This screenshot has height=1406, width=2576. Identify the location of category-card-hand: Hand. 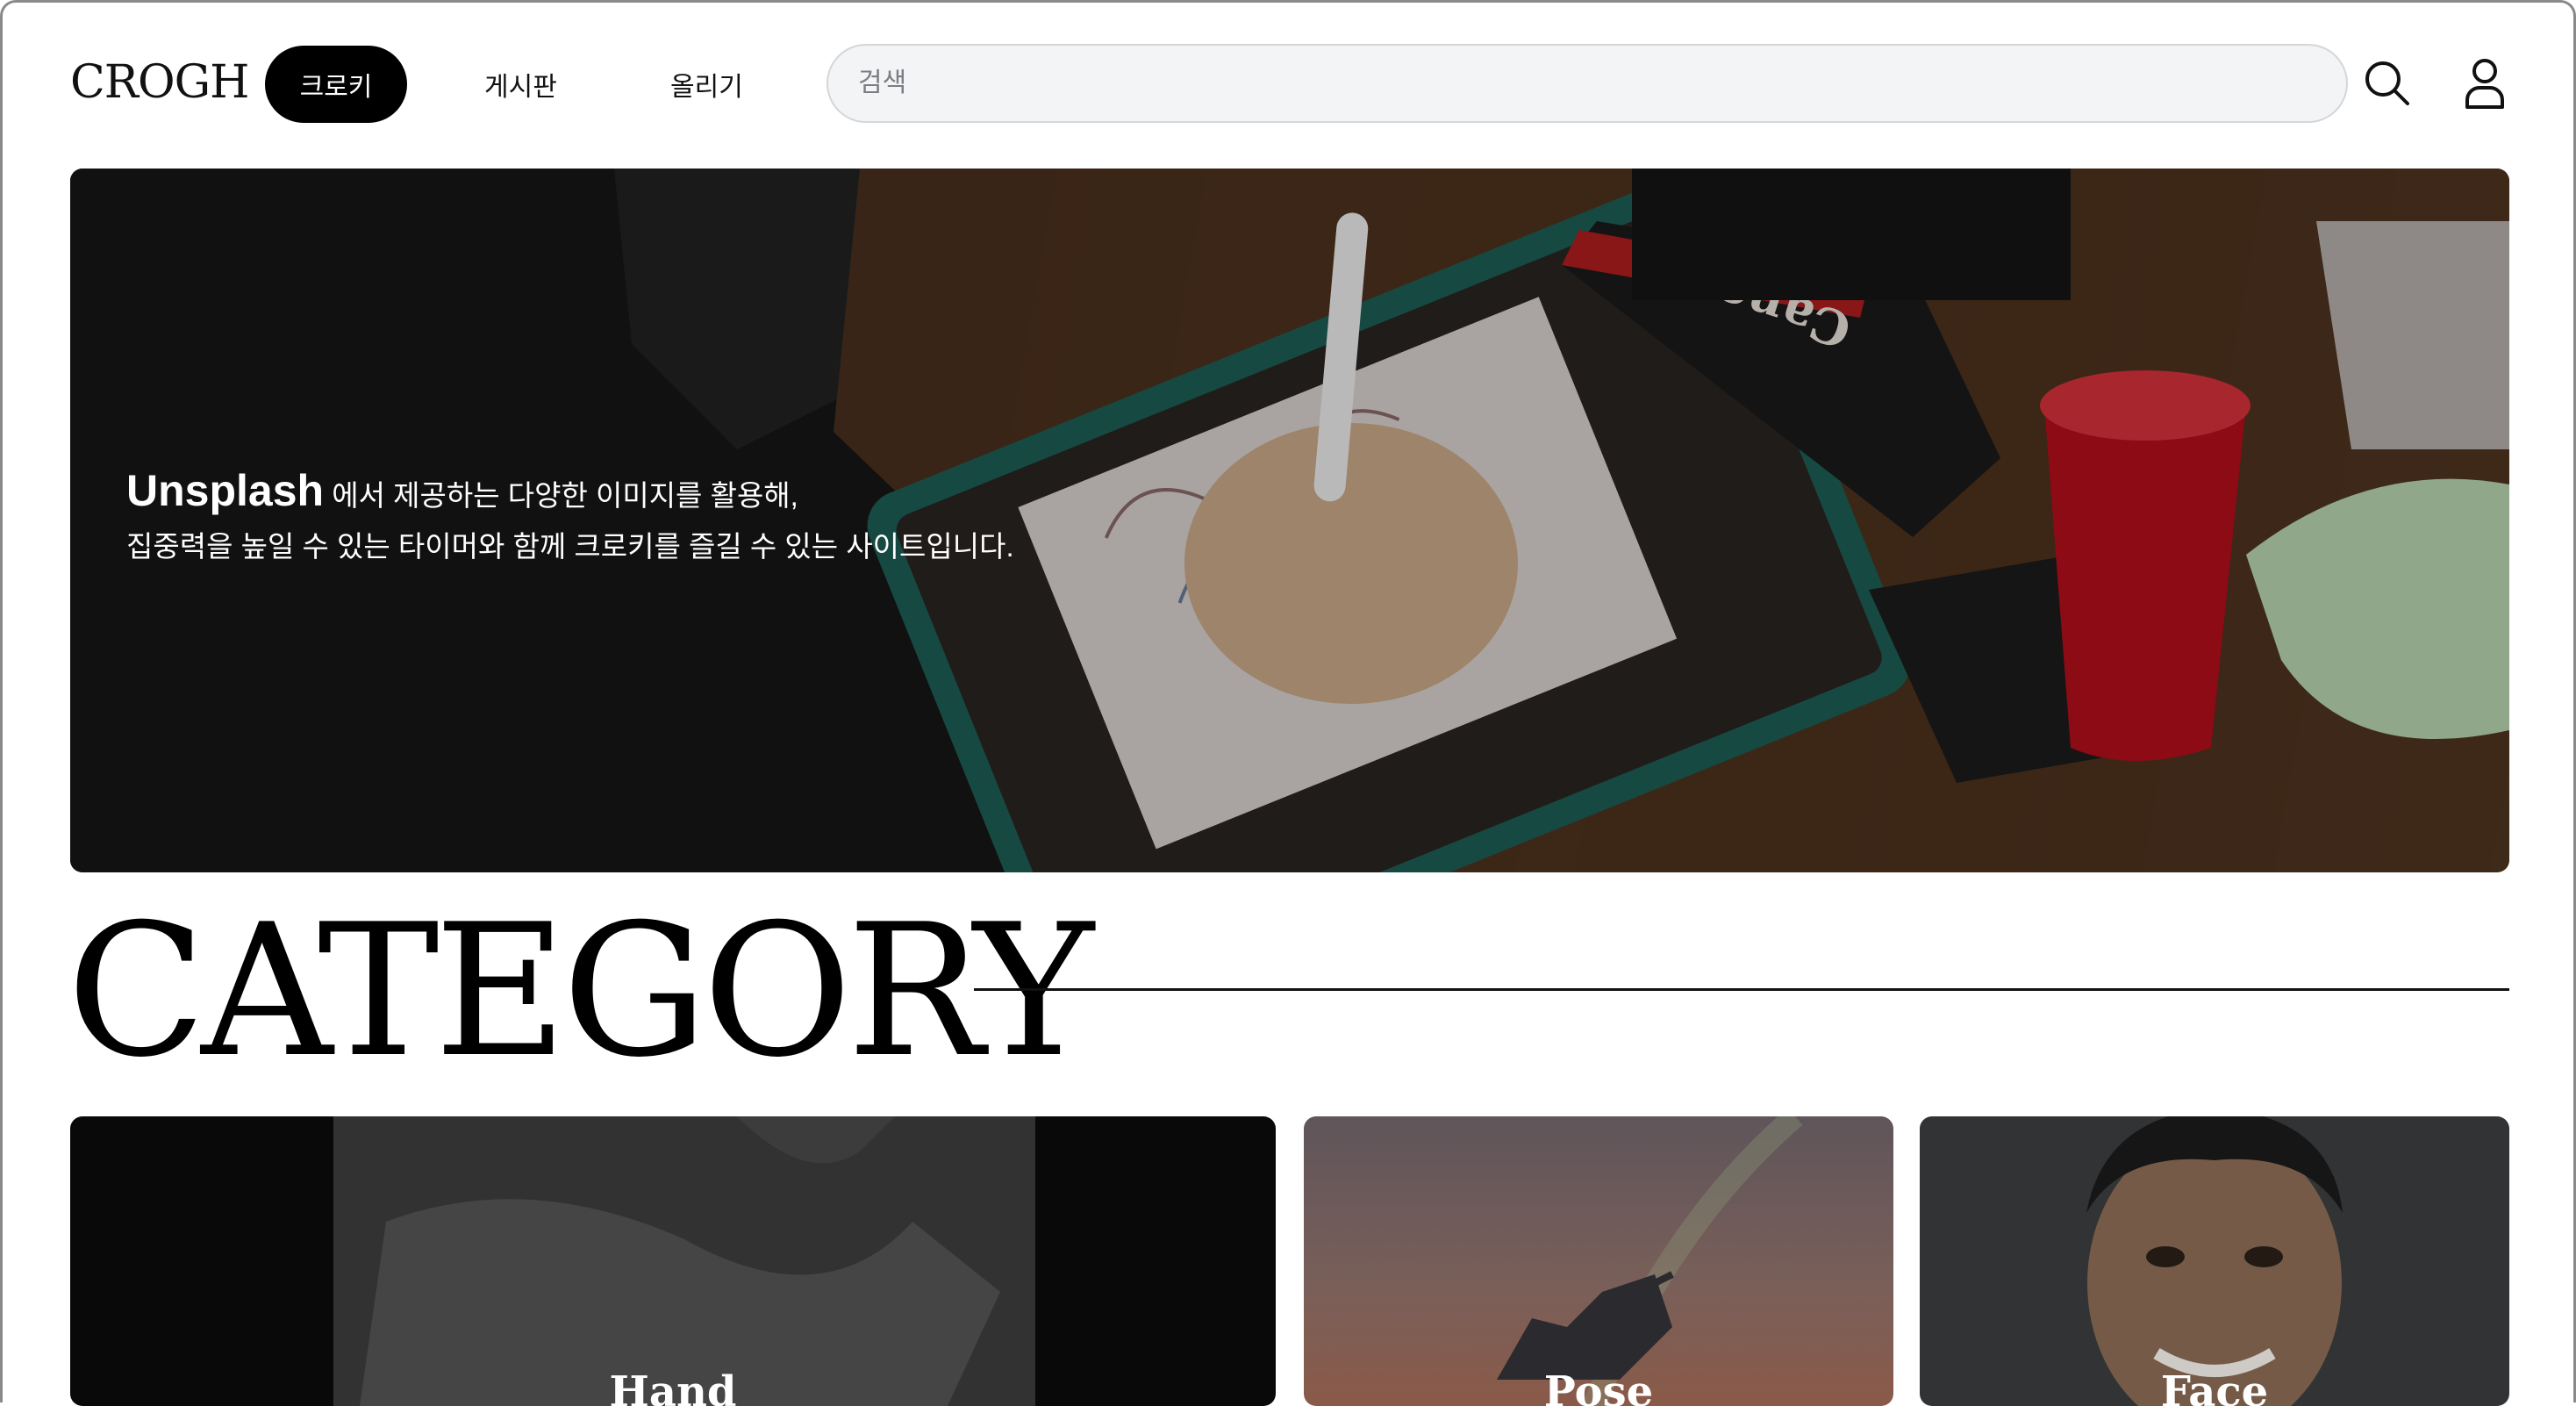
(673, 1261).